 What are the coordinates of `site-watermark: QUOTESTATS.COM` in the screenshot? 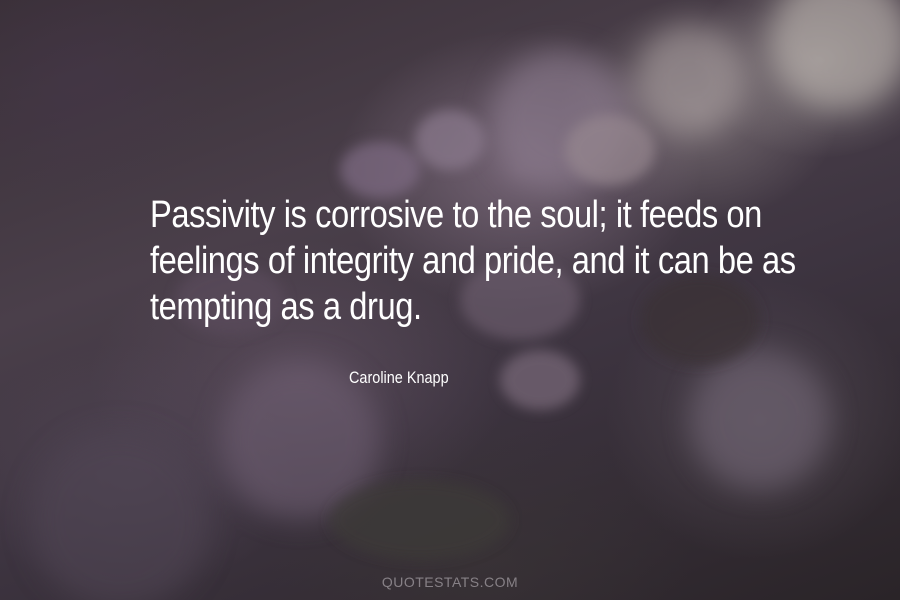 It's located at (450, 582).